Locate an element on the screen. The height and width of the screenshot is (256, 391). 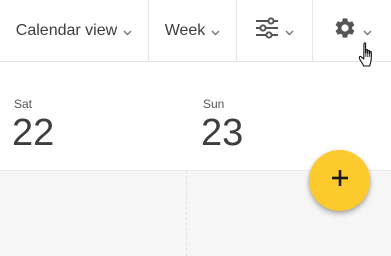
plus-icon is located at coordinates (340, 180).